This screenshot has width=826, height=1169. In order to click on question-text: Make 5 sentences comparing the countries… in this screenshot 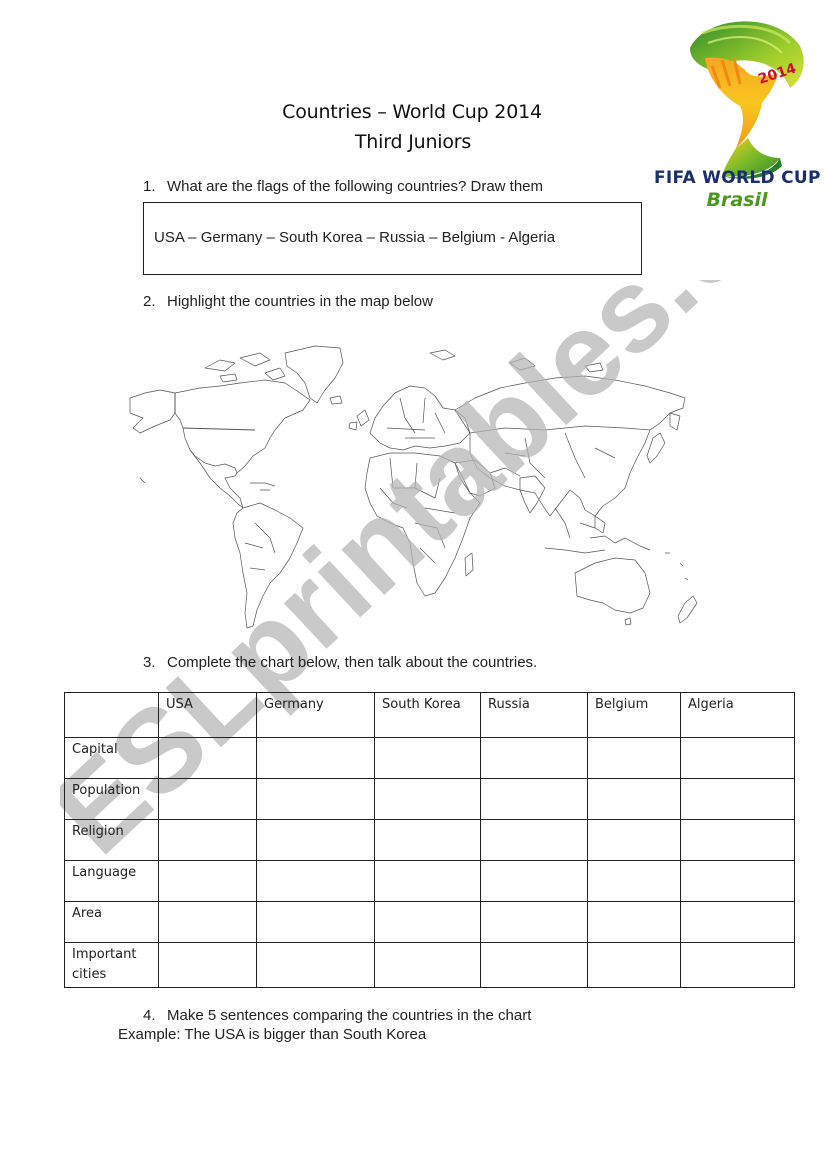, I will do `click(349, 1015)`.